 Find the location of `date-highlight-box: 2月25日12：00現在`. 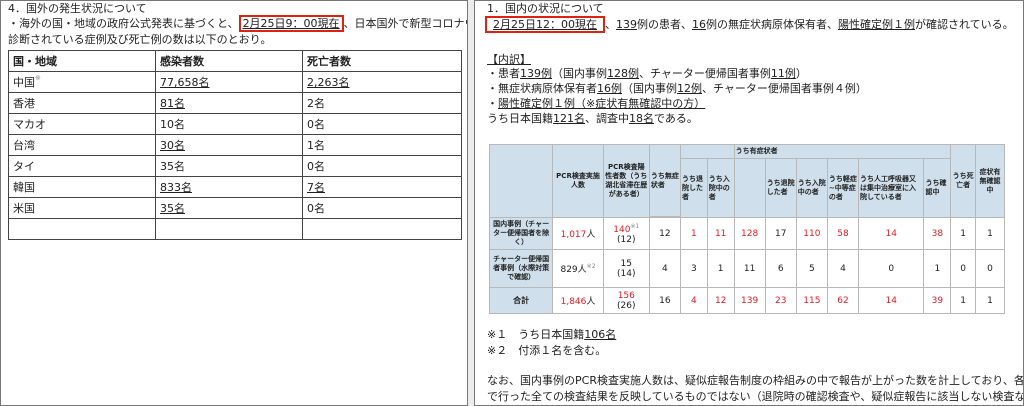

date-highlight-box: 2月25日12：00現在 is located at coordinates (545, 24).